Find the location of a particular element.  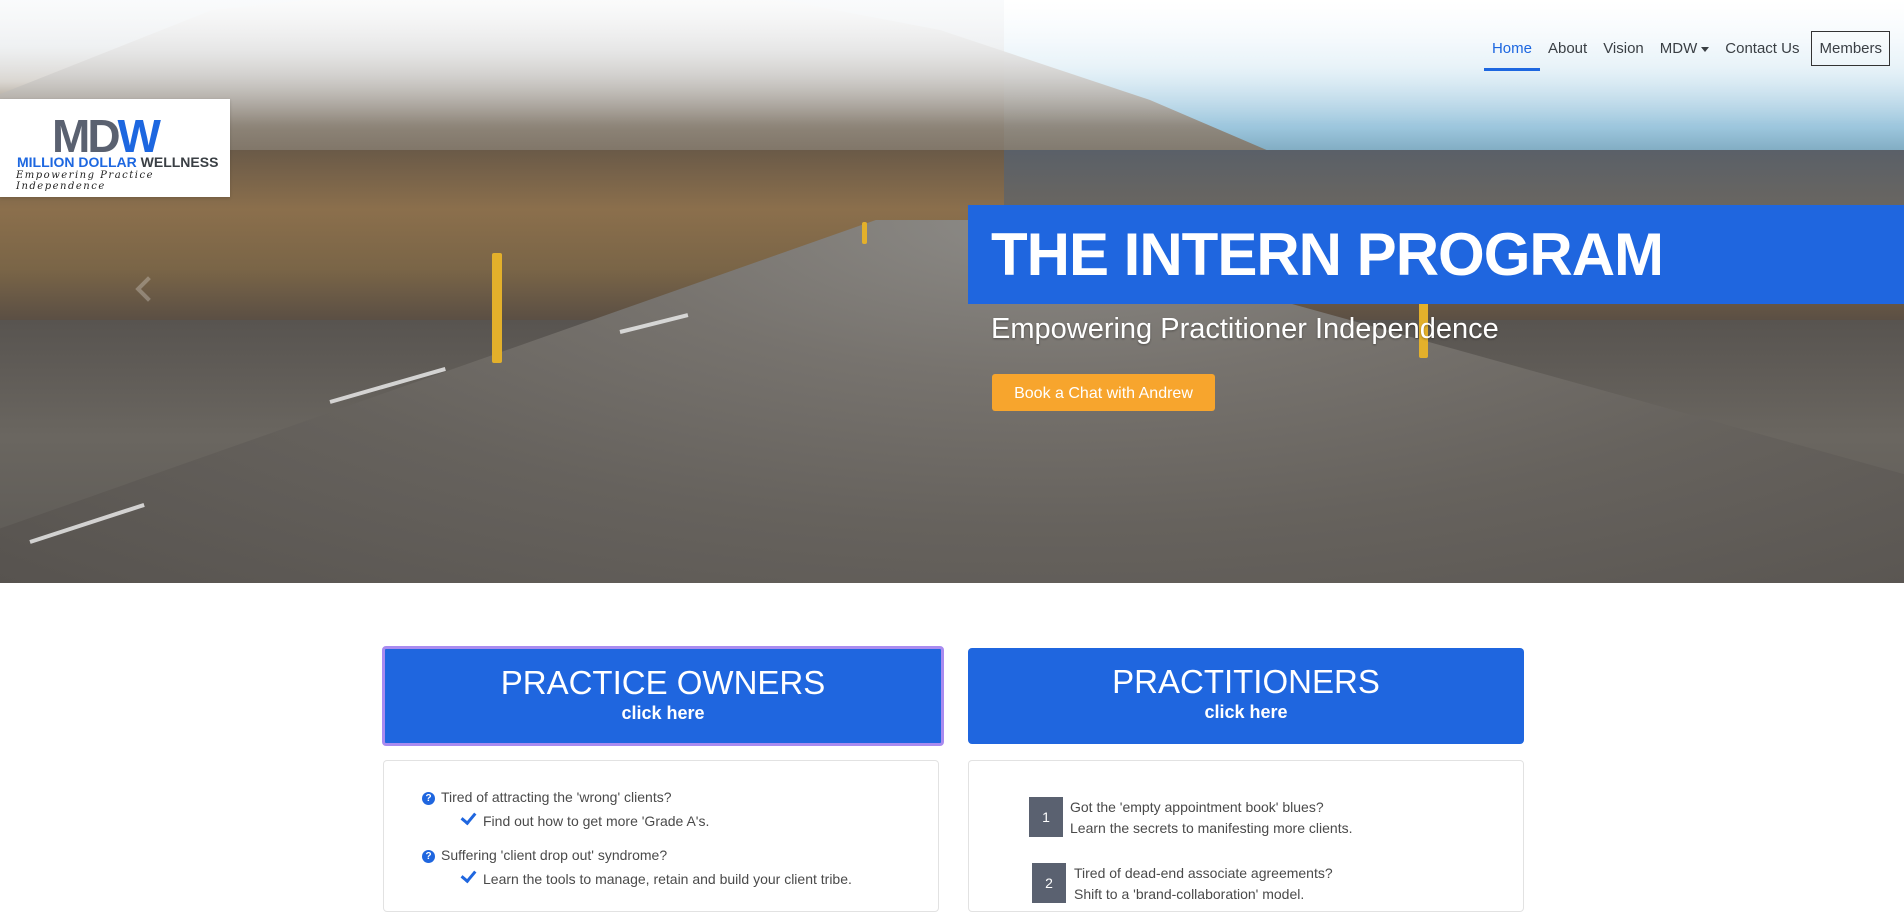

practitioners-title: PRACTITIONERS is located at coordinates (1246, 681).